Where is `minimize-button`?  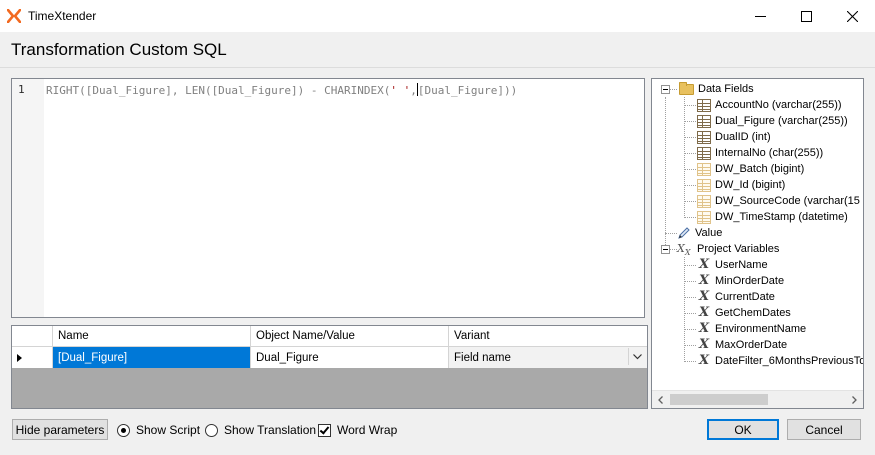 minimize-button is located at coordinates (760, 16).